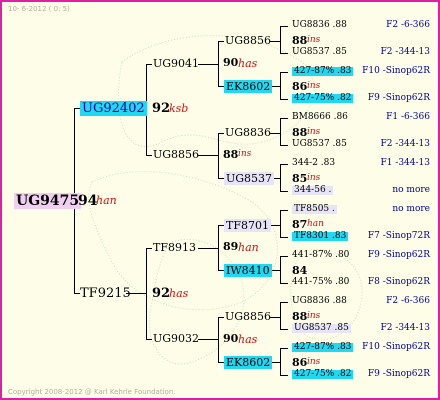 The image size is (440, 400). Describe the element at coordinates (314, 316) in the screenshot. I see `gen3-tag-7: ins` at that location.